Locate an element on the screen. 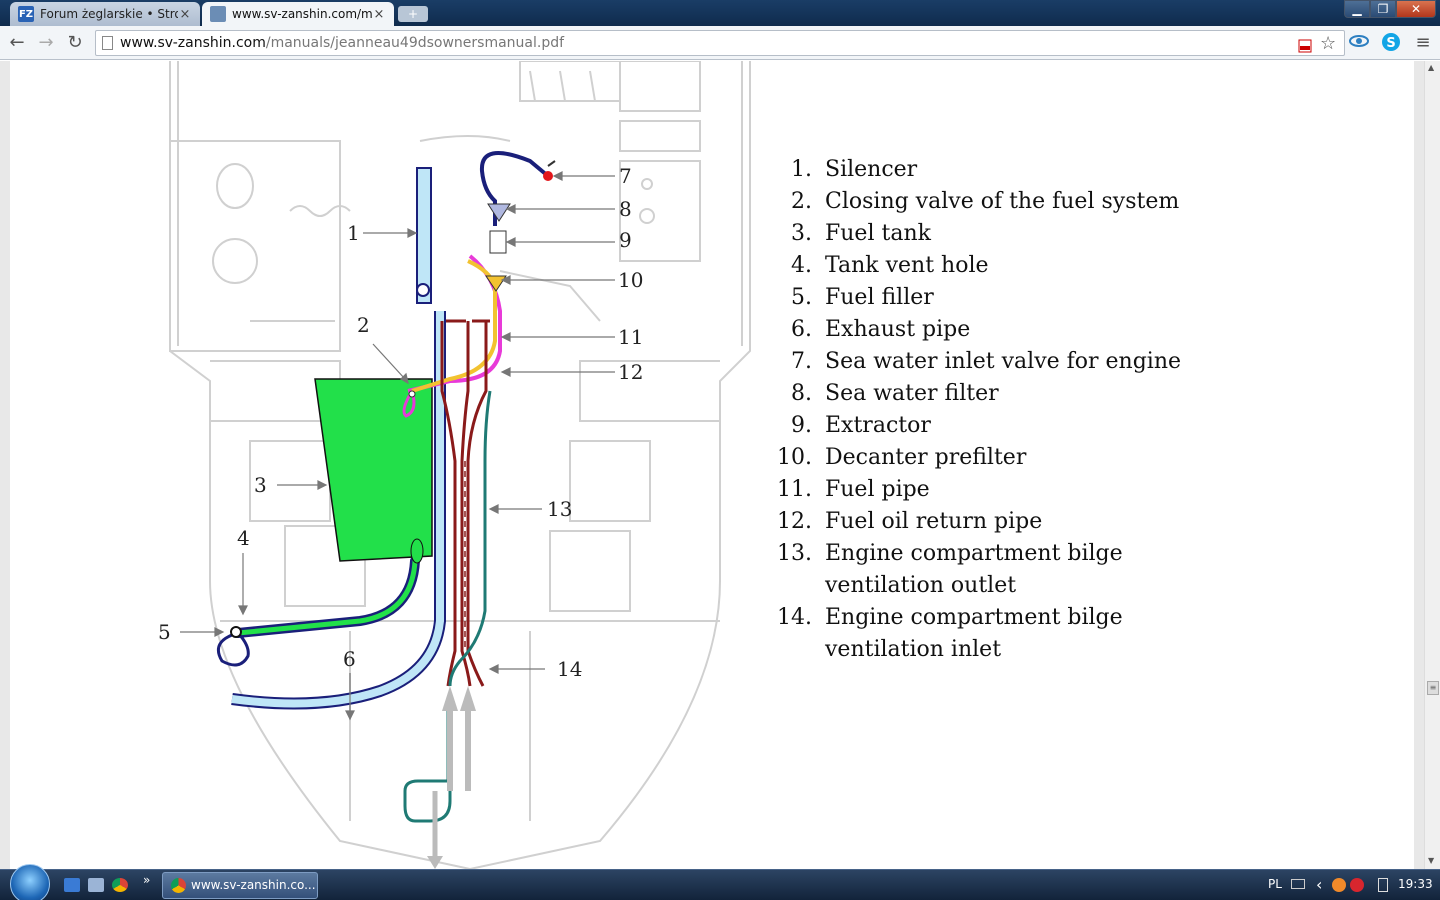 Image resolution: width=1440 pixels, height=900 pixels. legend-item: 6. Exhaust pipe is located at coordinates (881, 329).